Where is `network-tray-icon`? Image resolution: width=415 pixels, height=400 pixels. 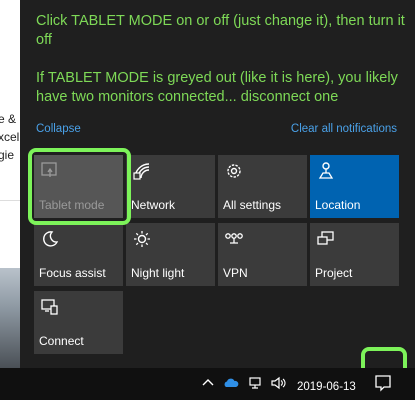 network-tray-icon is located at coordinates (255, 383).